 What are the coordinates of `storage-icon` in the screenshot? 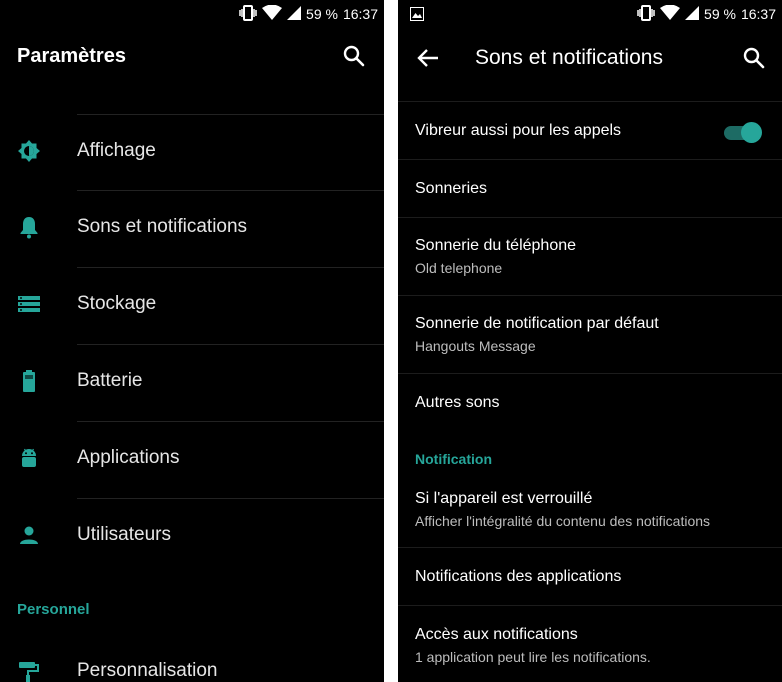 It's located at (29, 304).